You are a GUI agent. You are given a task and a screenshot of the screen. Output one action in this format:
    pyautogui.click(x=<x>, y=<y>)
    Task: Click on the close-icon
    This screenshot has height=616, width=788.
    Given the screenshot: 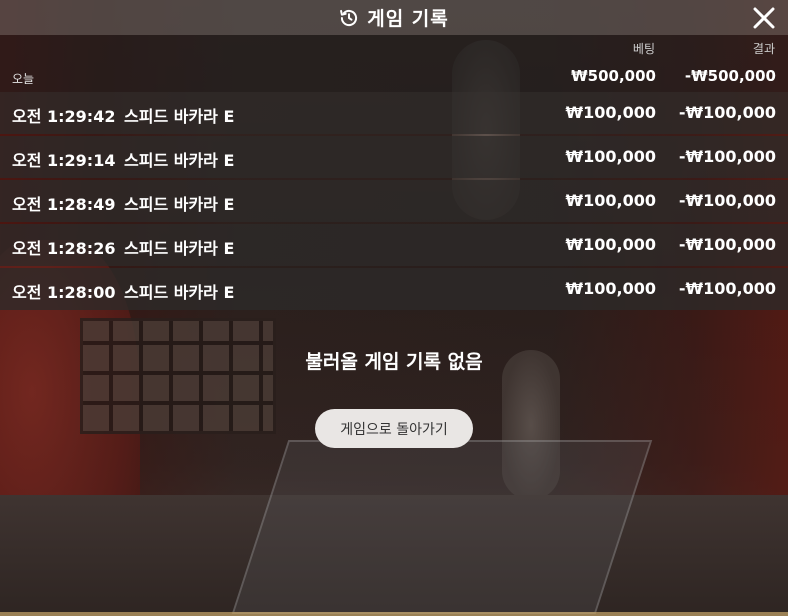 What is the action you would take?
    pyautogui.click(x=764, y=18)
    